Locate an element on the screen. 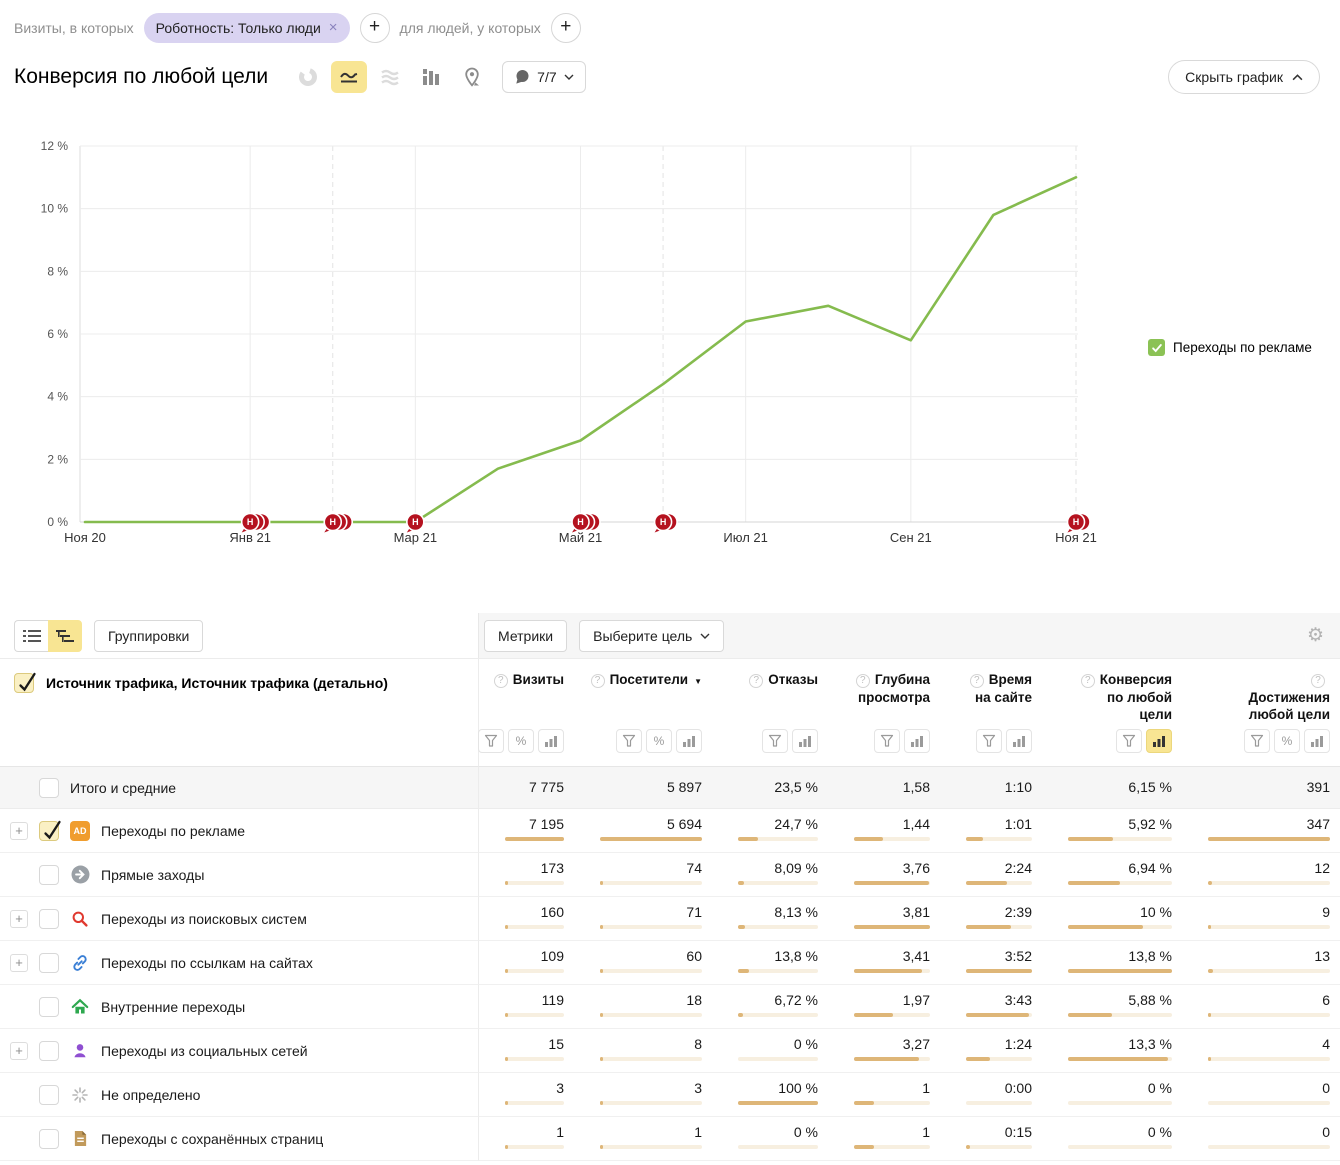 The height and width of the screenshot is (1165, 1340). row-label: Переходы с сохранённых страниц is located at coordinates (212, 1139).